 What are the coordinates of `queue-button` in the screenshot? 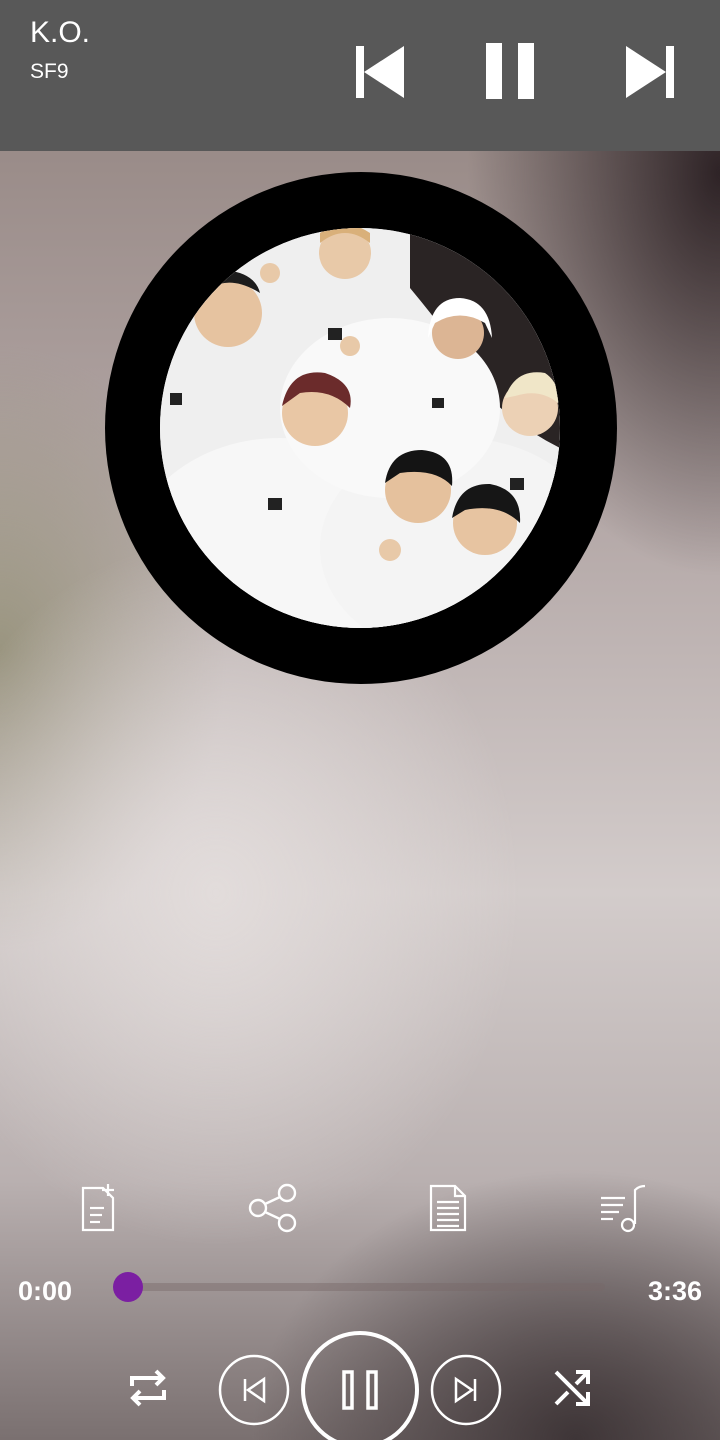 It's located at (623, 1208).